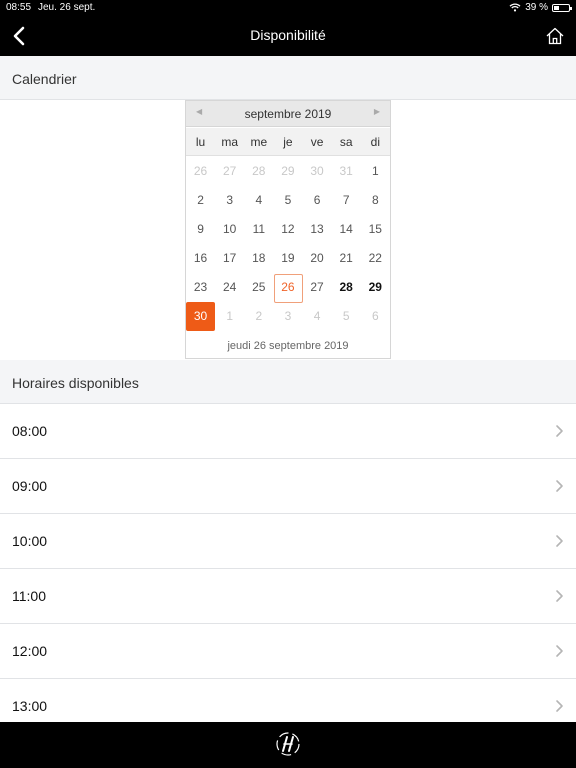 This screenshot has height=768, width=576. What do you see at coordinates (30, 541) in the screenshot?
I see `time-slot-label: 10:00` at bounding box center [30, 541].